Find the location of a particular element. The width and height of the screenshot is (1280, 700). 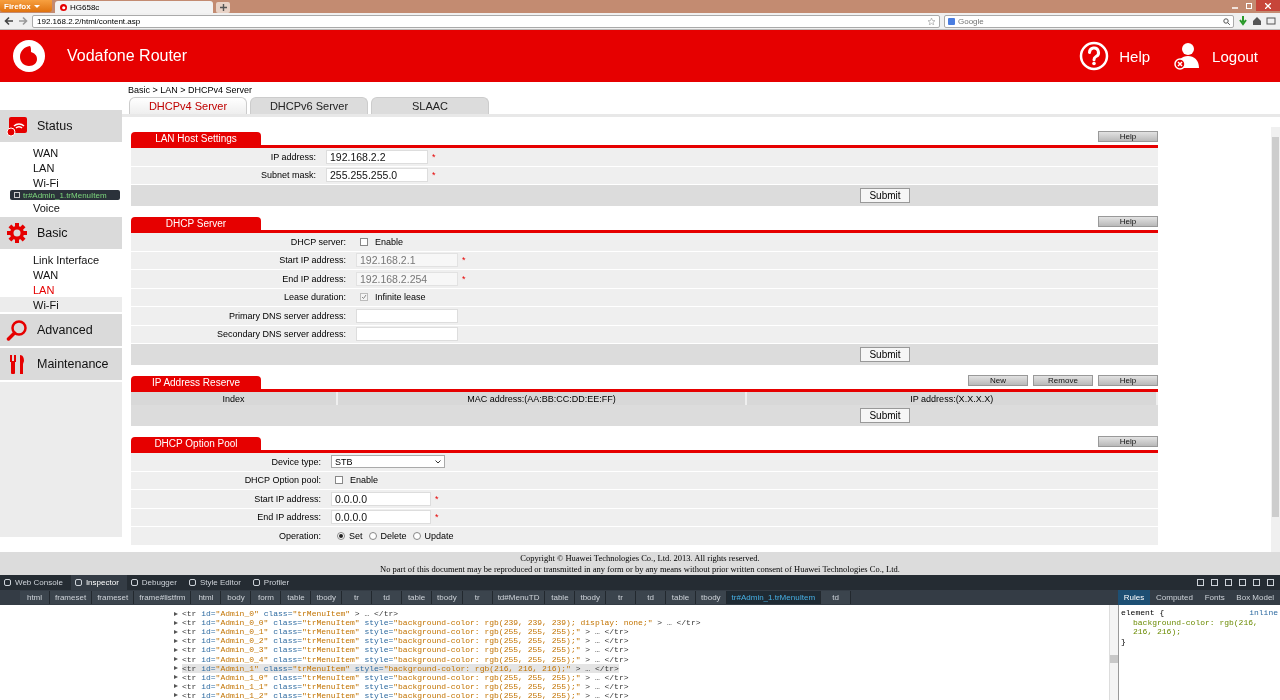

markup-line: <tr id="Admin_0_1" class="trMenuItem" style="background-color: rgb(255, 255, 255);" > … </tr> is located at coordinates (405, 632).